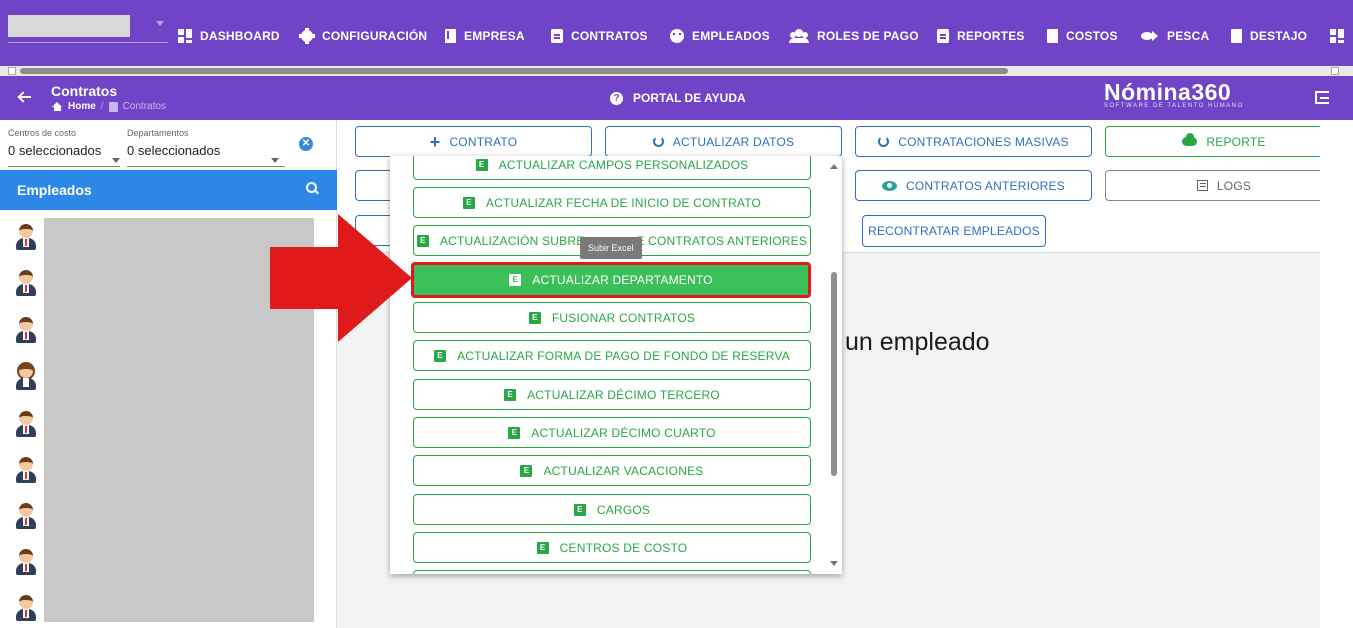  What do you see at coordinates (1174, 106) in the screenshot?
I see `logo-tagline: SOFTWARE DE TALENTO HUMANO` at bounding box center [1174, 106].